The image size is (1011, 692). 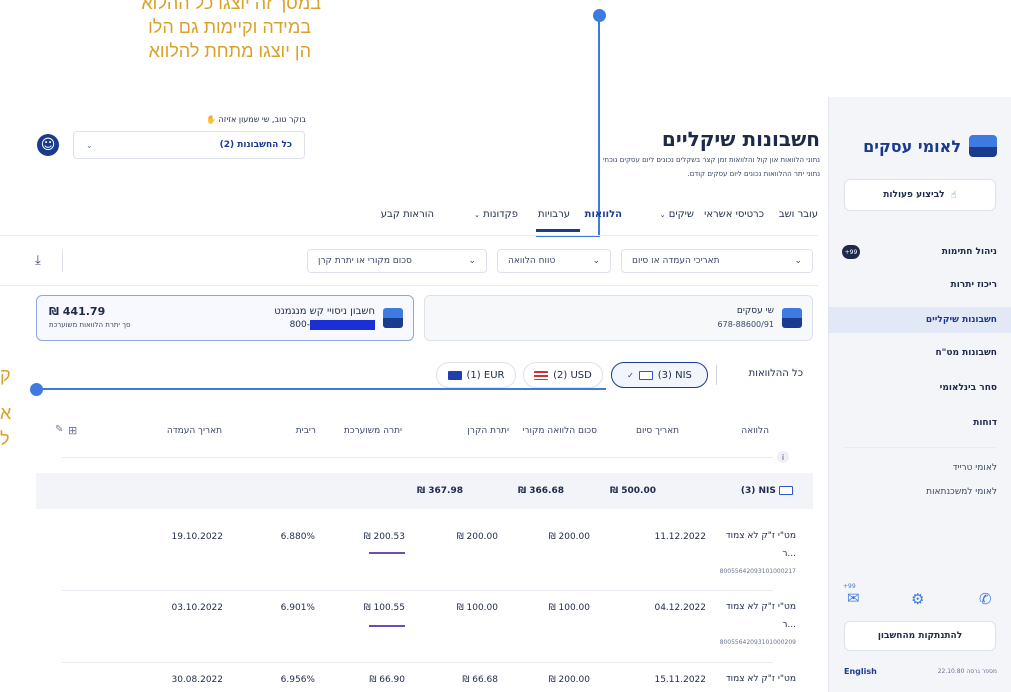 What do you see at coordinates (197, 680) in the screenshot?
I see `row3-start-date: 30.08.2022` at bounding box center [197, 680].